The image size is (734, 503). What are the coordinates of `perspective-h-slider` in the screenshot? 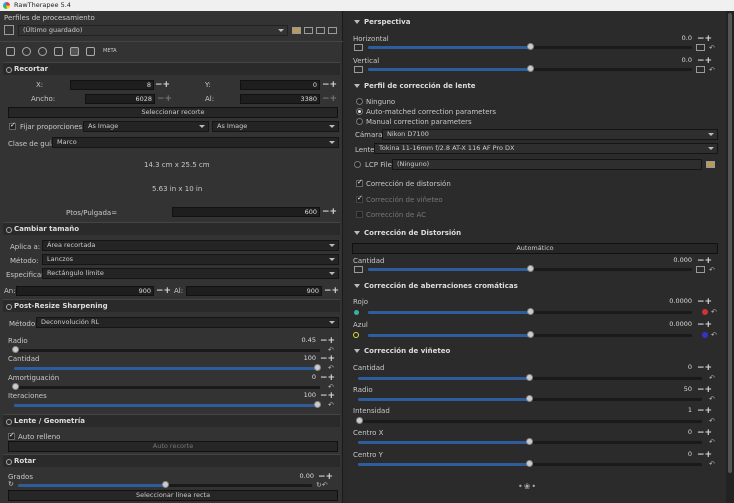 It's located at (530, 46).